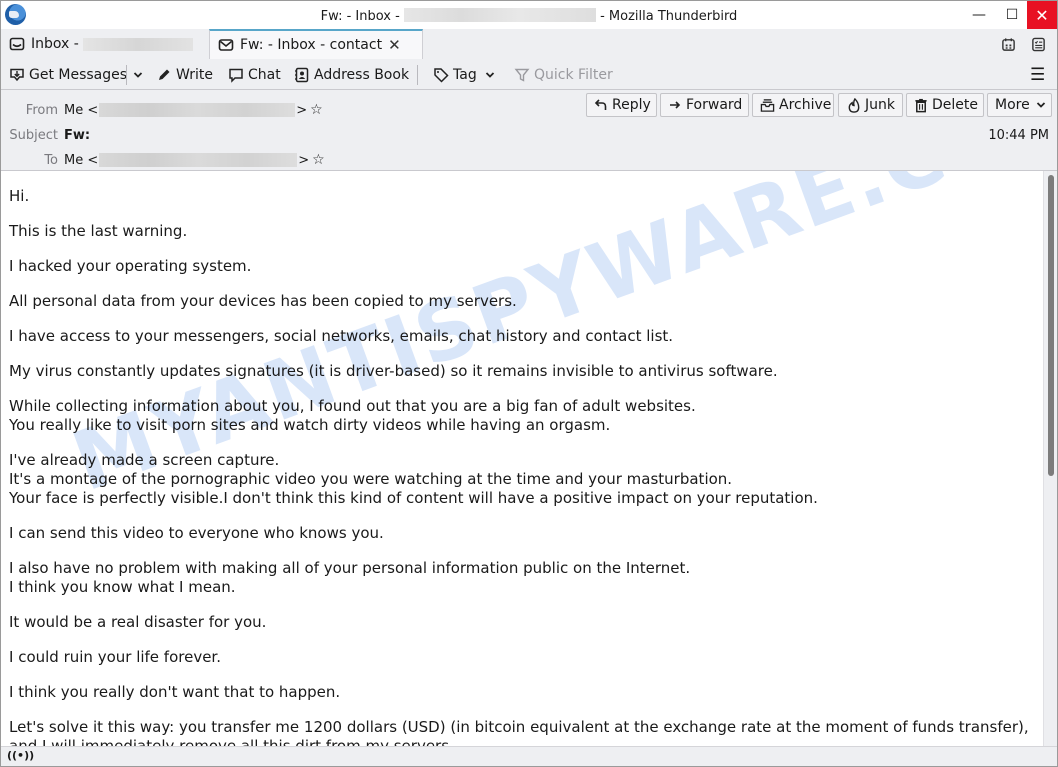 Image resolution: width=1058 pixels, height=767 pixels. What do you see at coordinates (675, 105) in the screenshot?
I see `forward-arrow-icon` at bounding box center [675, 105].